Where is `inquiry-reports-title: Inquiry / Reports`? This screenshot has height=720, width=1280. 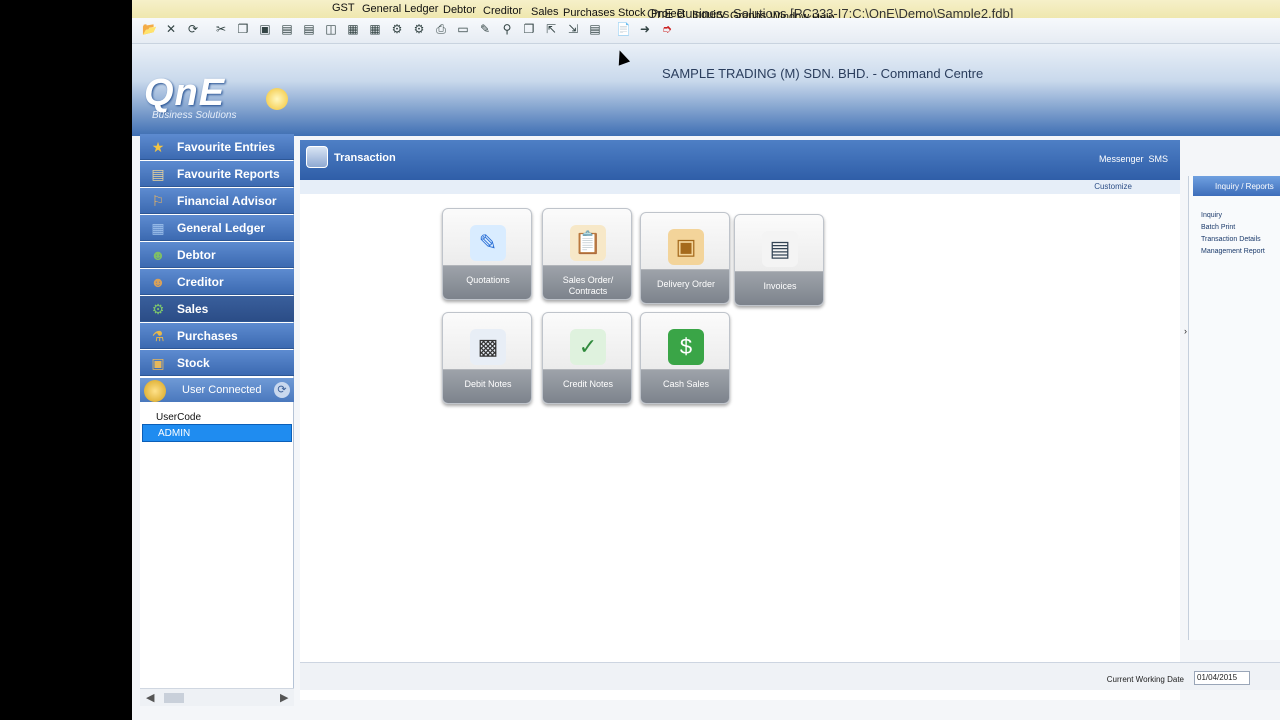
inquiry-reports-title: Inquiry / Reports is located at coordinates (1244, 186).